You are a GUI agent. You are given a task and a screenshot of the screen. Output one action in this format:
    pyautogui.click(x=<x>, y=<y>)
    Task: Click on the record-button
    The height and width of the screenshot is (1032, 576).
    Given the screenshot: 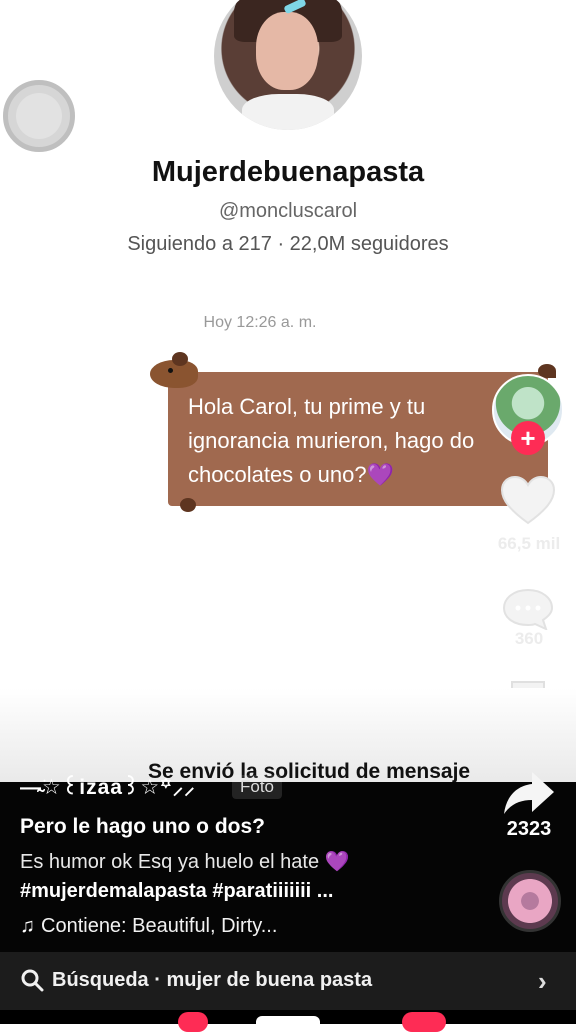 What is the action you would take?
    pyautogui.click(x=39, y=116)
    